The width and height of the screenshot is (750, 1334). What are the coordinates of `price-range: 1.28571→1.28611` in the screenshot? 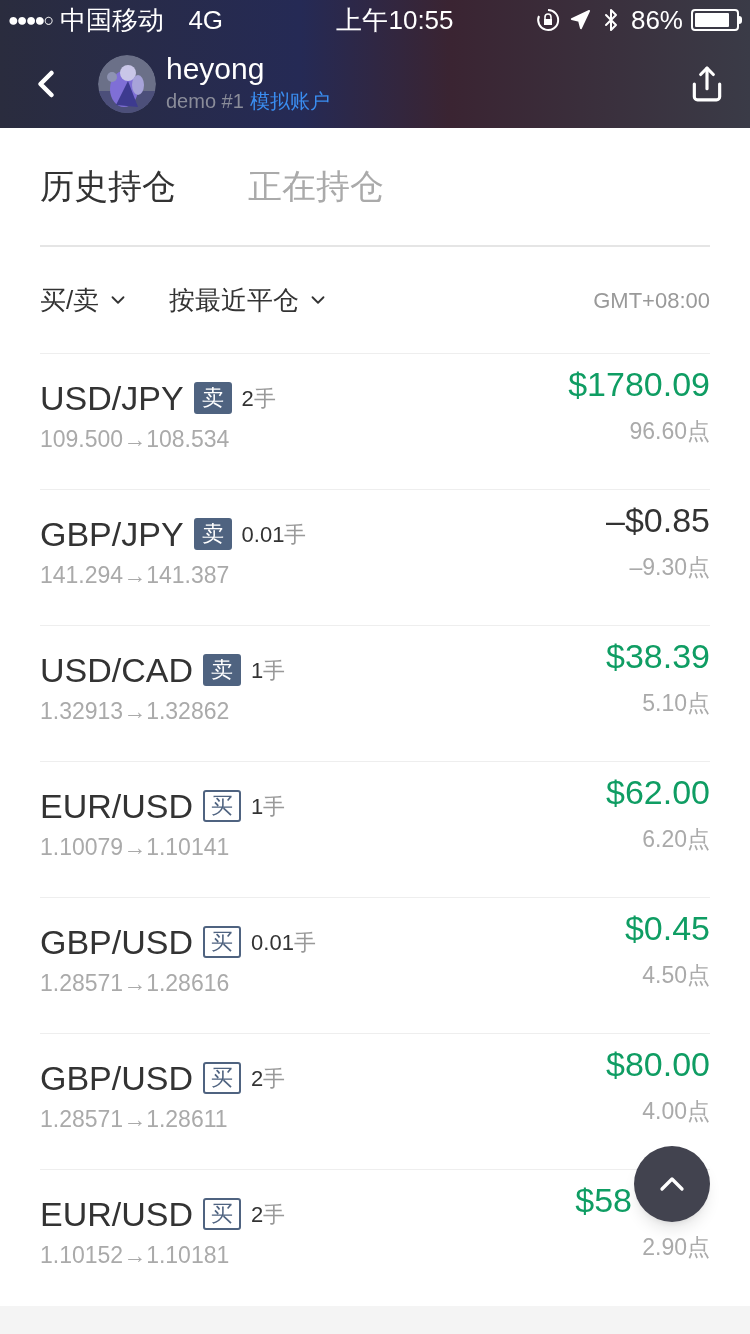 It's located at (134, 1119).